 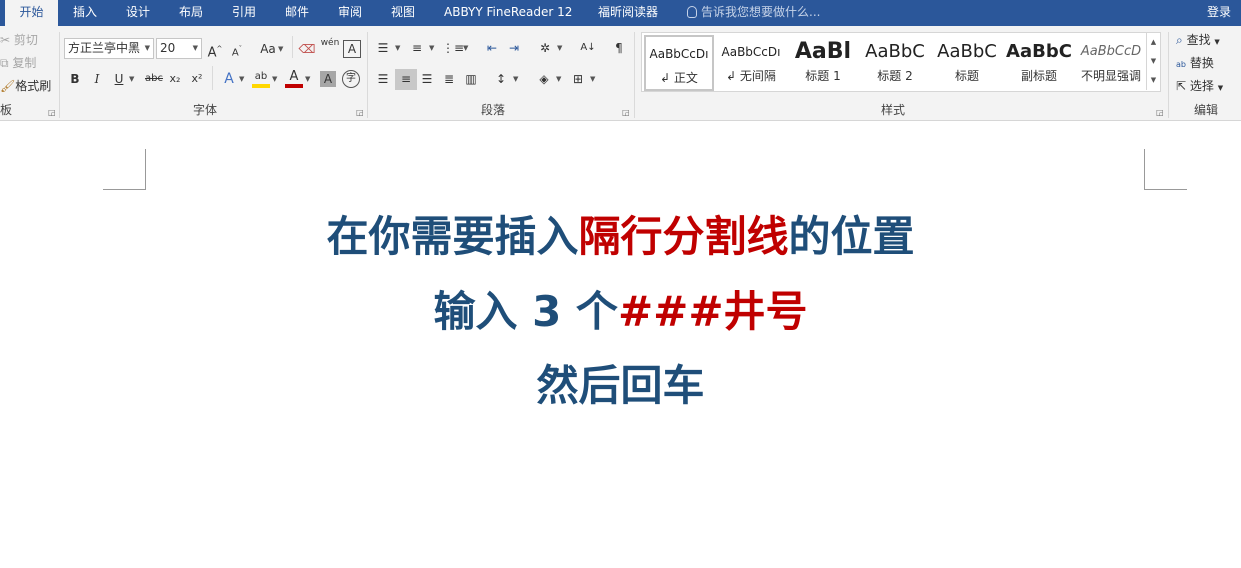 What do you see at coordinates (85, 13) in the screenshot?
I see `tab-insert: 插入` at bounding box center [85, 13].